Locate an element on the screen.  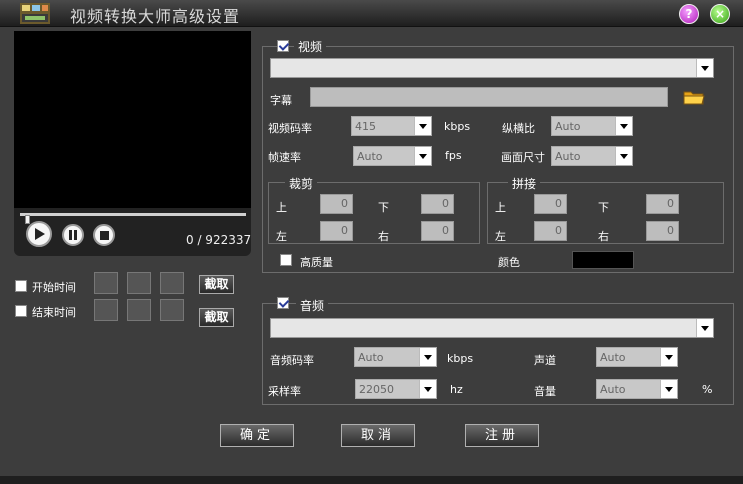
color-picker is located at coordinates (603, 260).